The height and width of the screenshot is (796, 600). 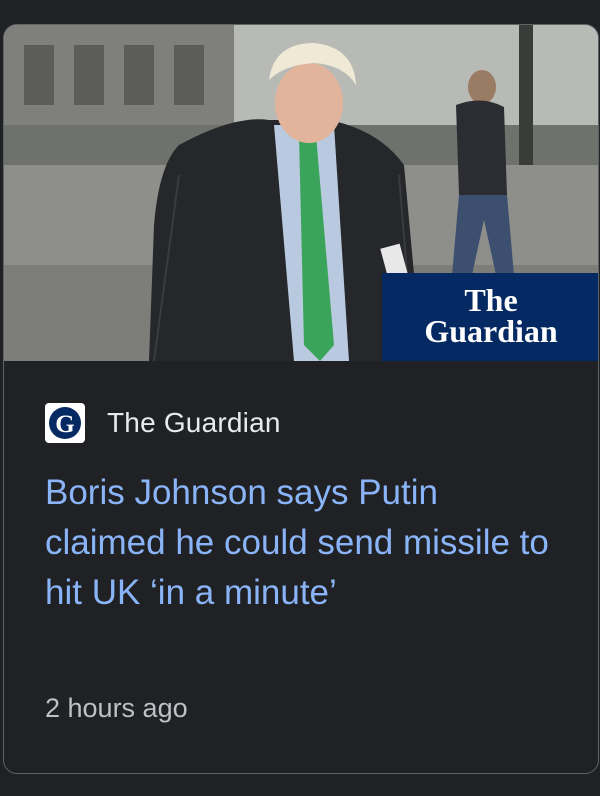 What do you see at coordinates (491, 300) in the screenshot?
I see `watermark-line-1: The` at bounding box center [491, 300].